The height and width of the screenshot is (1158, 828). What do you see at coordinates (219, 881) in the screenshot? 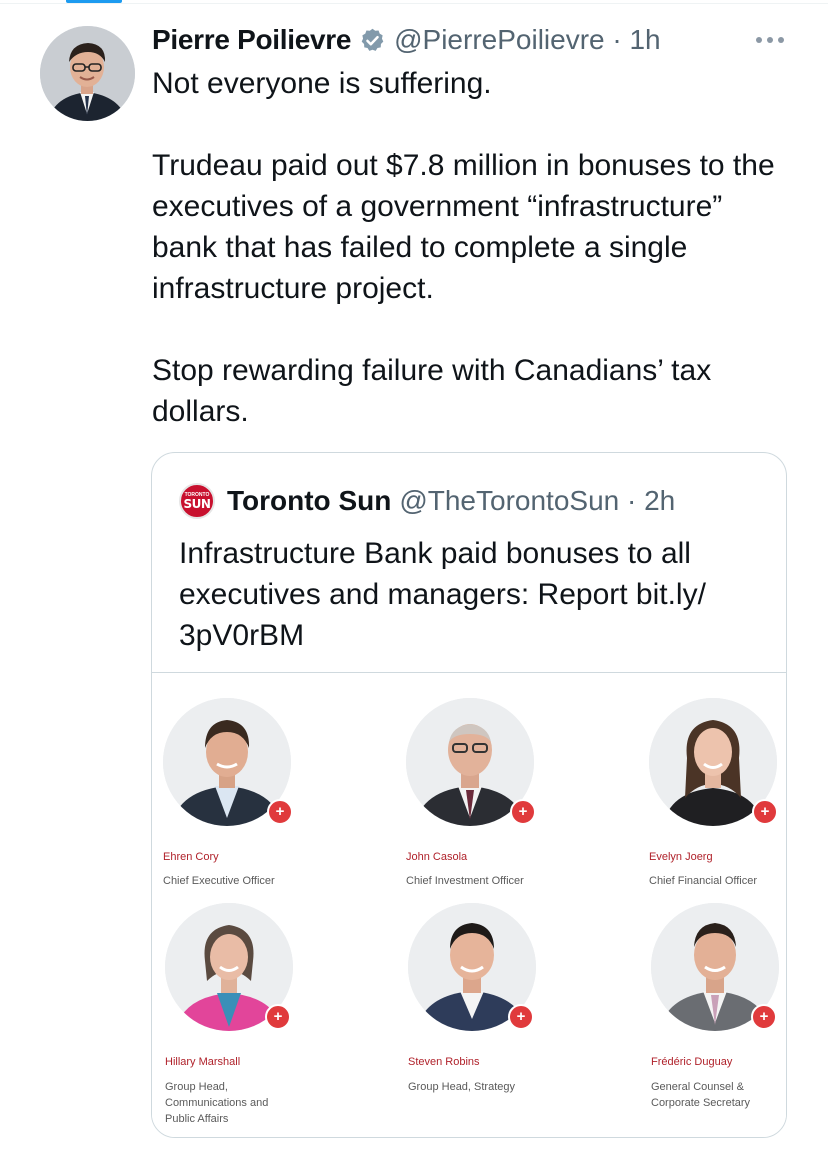
I see `executive-title: Chief Executive Officer` at bounding box center [219, 881].